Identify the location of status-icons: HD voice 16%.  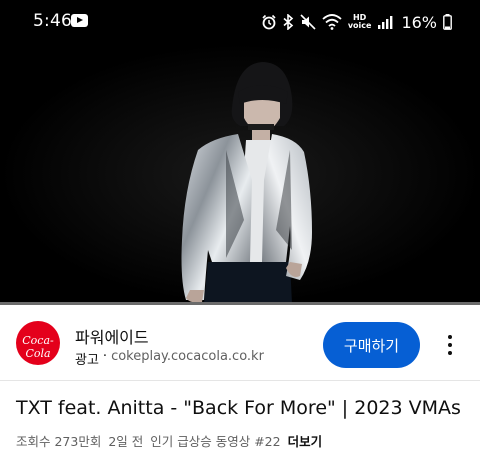
(356, 22).